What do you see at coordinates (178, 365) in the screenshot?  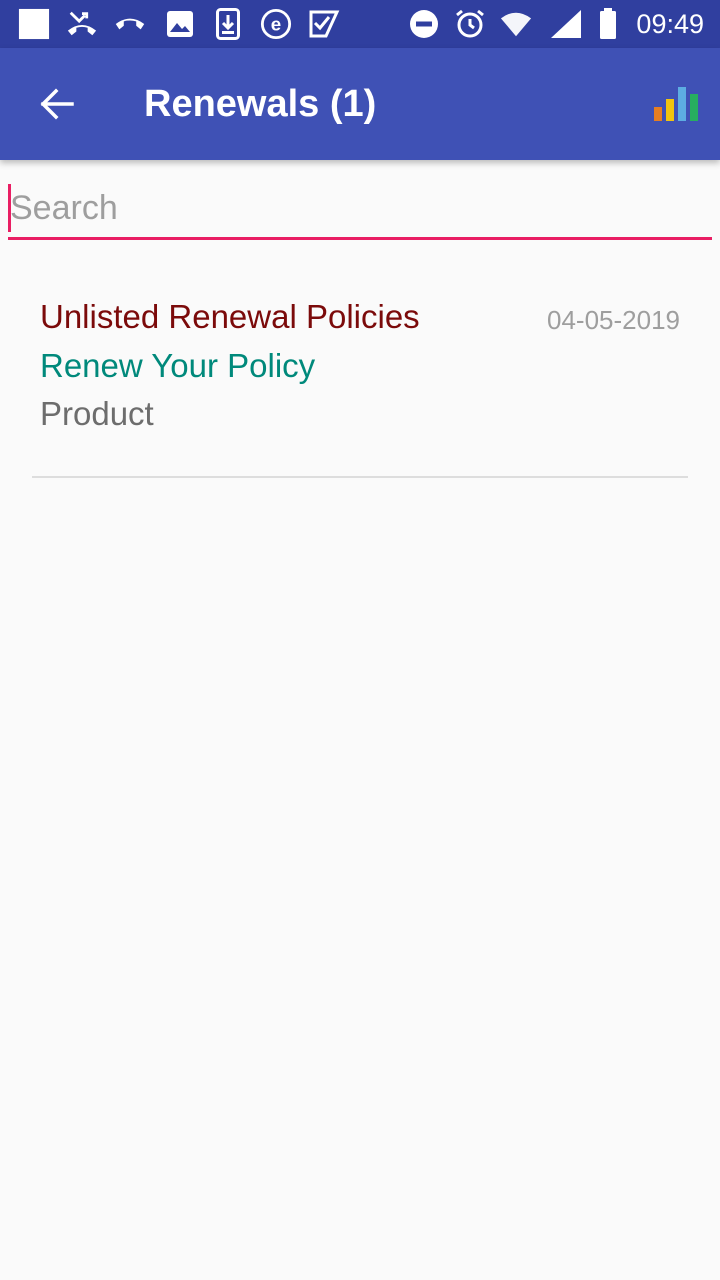 I see `item-subtitle: Renew Your Policy` at bounding box center [178, 365].